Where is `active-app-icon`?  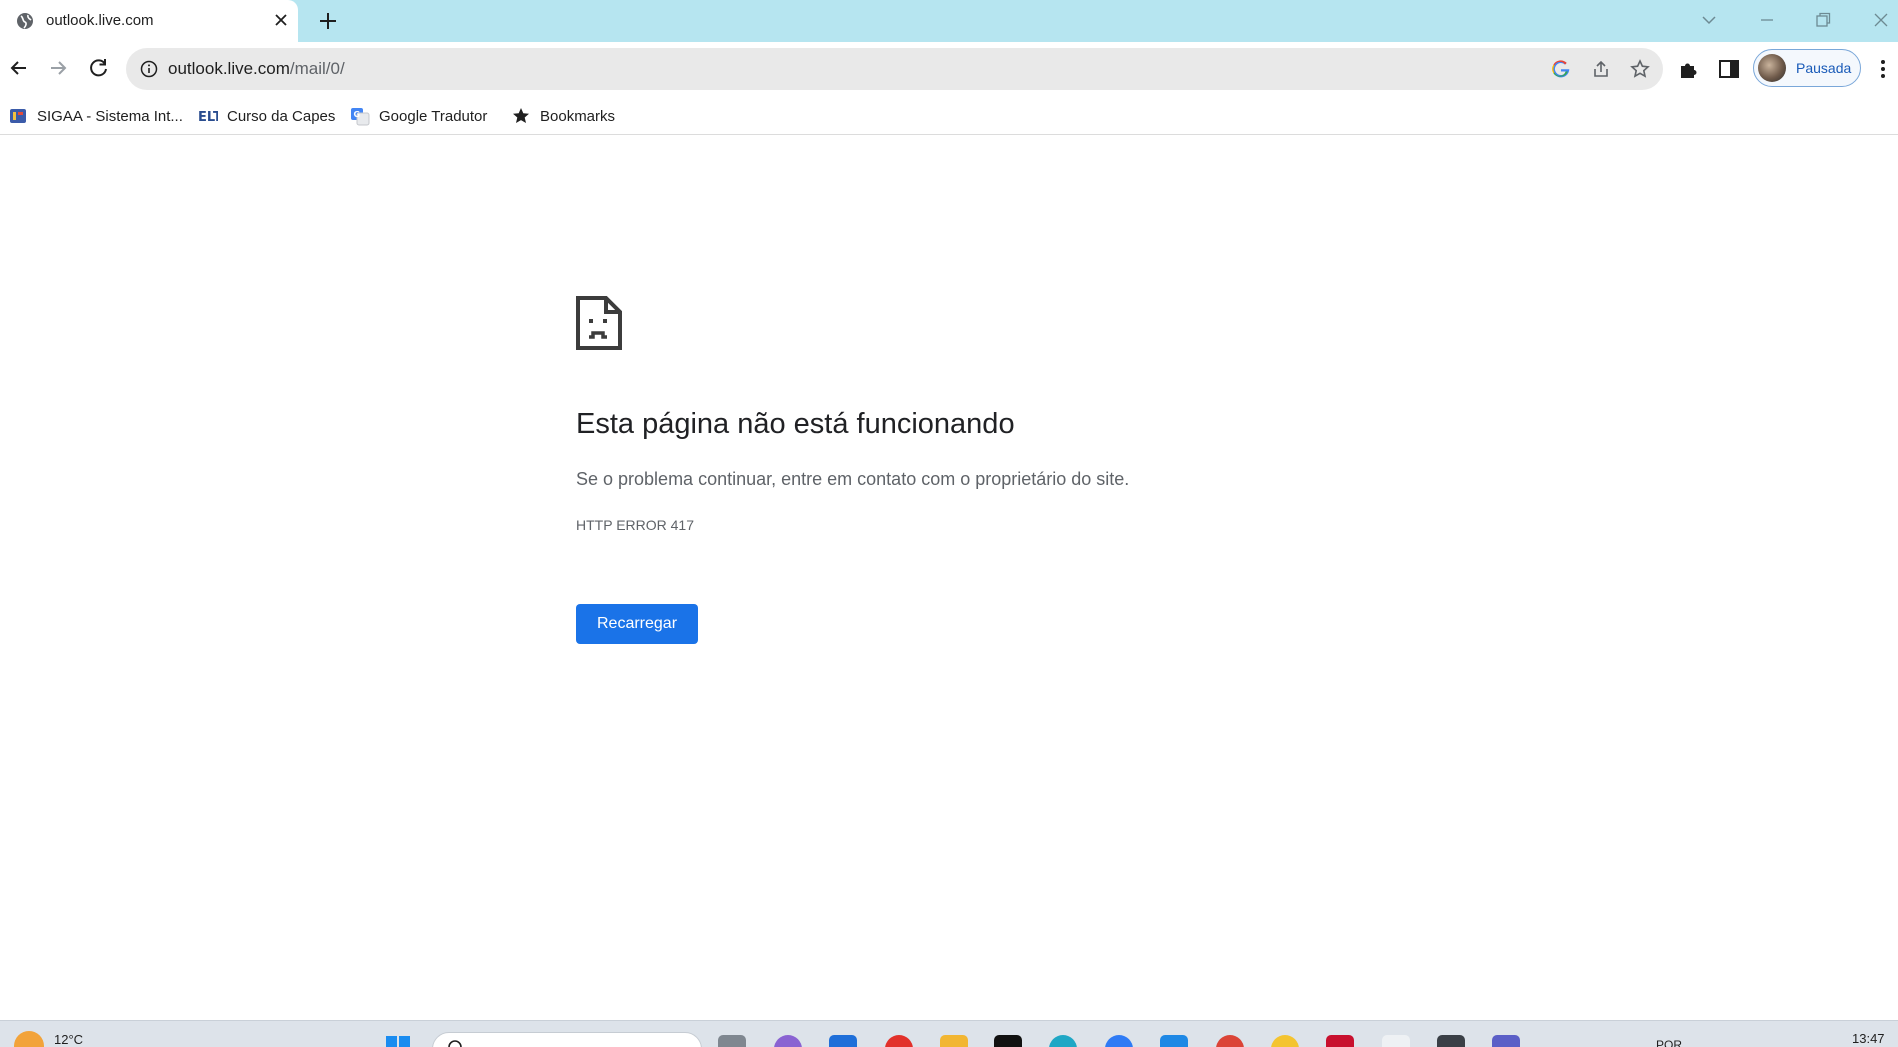 active-app-icon is located at coordinates (1396, 1041).